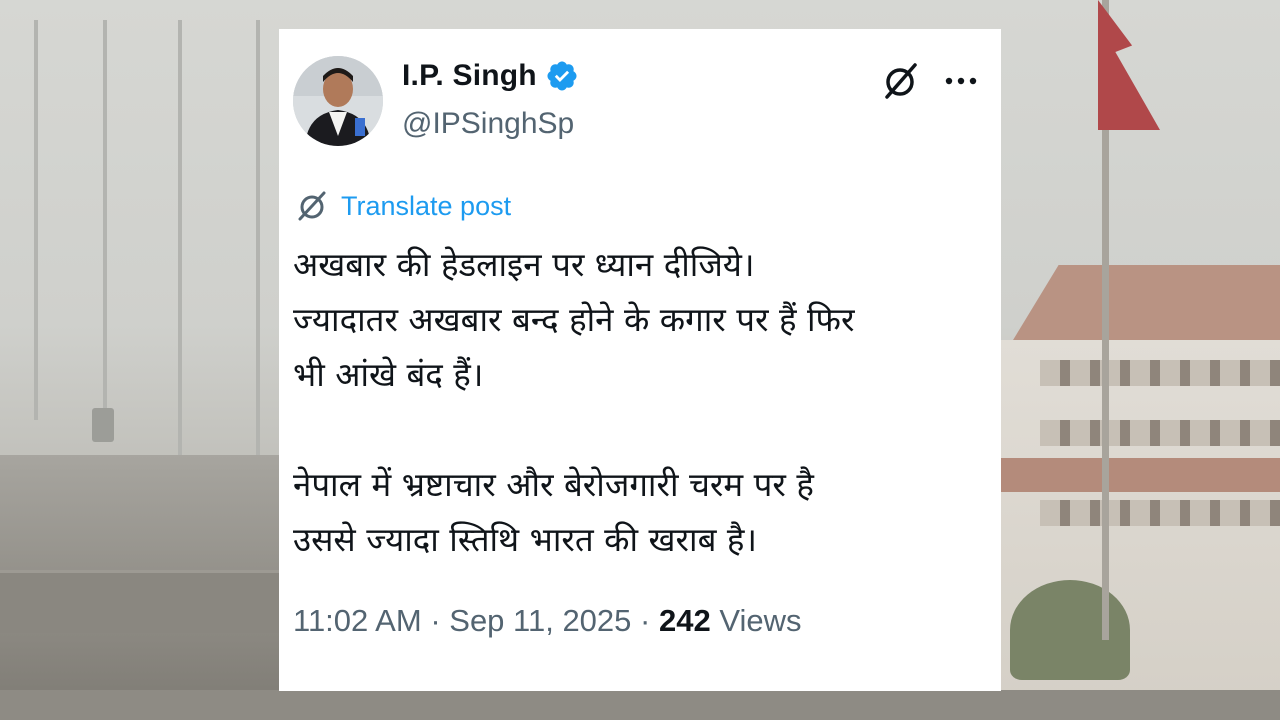 The image size is (1280, 720). Describe the element at coordinates (562, 76) in the screenshot. I see `verified-badge-icon` at that location.